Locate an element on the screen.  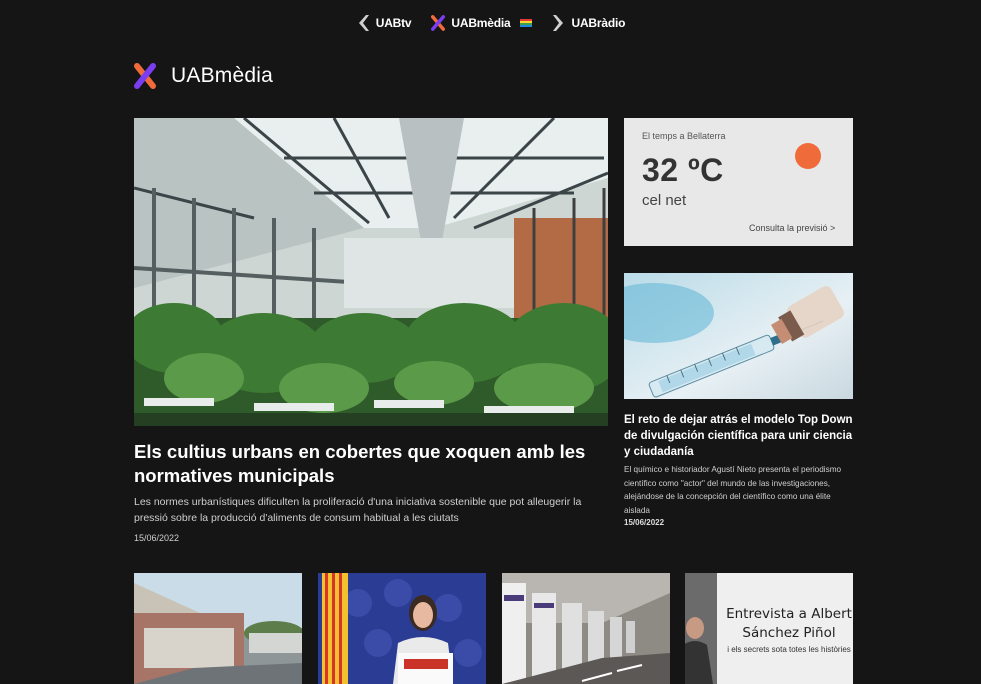
network-bar: UABtv UABmèdia UABràdio is located at coordinates (490, 23).